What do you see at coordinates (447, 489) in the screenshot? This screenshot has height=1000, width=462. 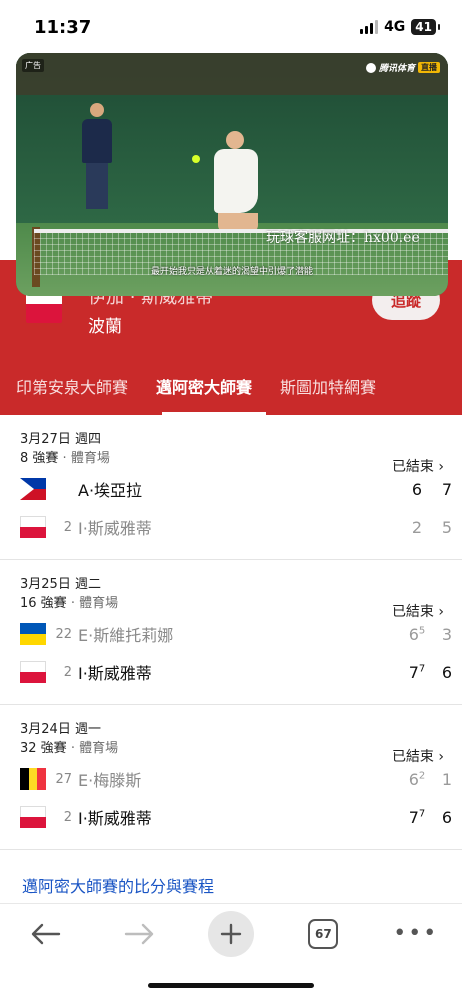 I see `set-score: 7` at bounding box center [447, 489].